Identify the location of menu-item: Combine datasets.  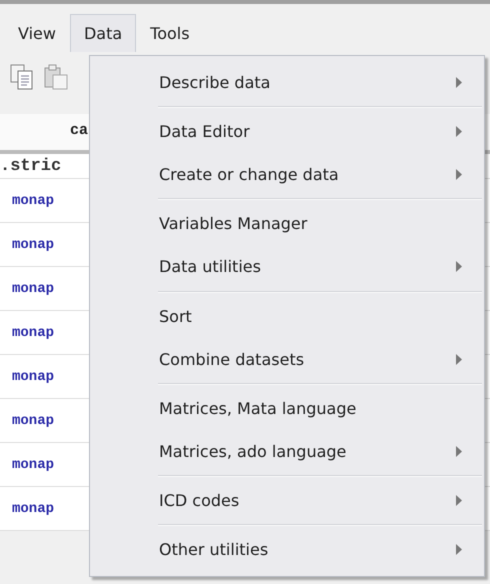
(287, 359).